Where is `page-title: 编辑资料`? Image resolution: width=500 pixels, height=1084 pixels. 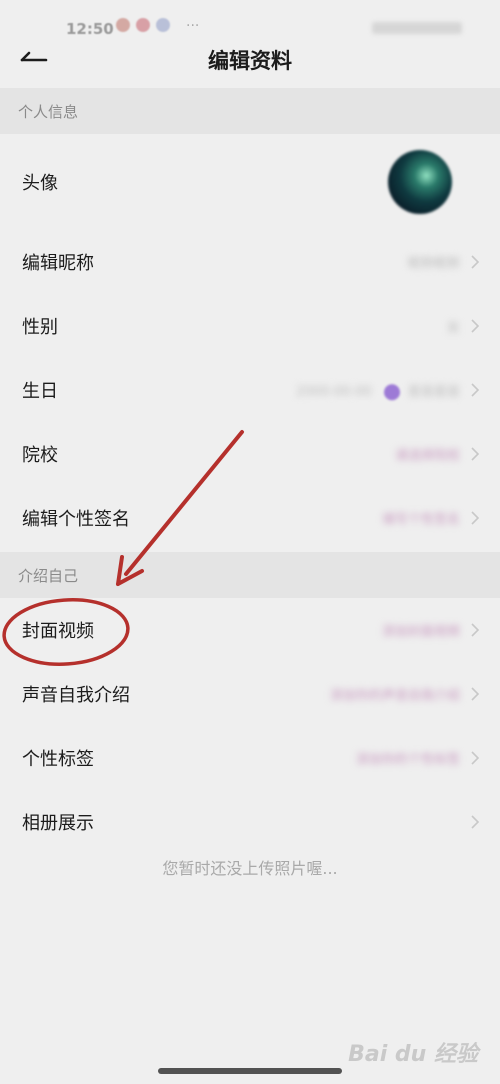
page-title: 编辑资料 is located at coordinates (250, 61).